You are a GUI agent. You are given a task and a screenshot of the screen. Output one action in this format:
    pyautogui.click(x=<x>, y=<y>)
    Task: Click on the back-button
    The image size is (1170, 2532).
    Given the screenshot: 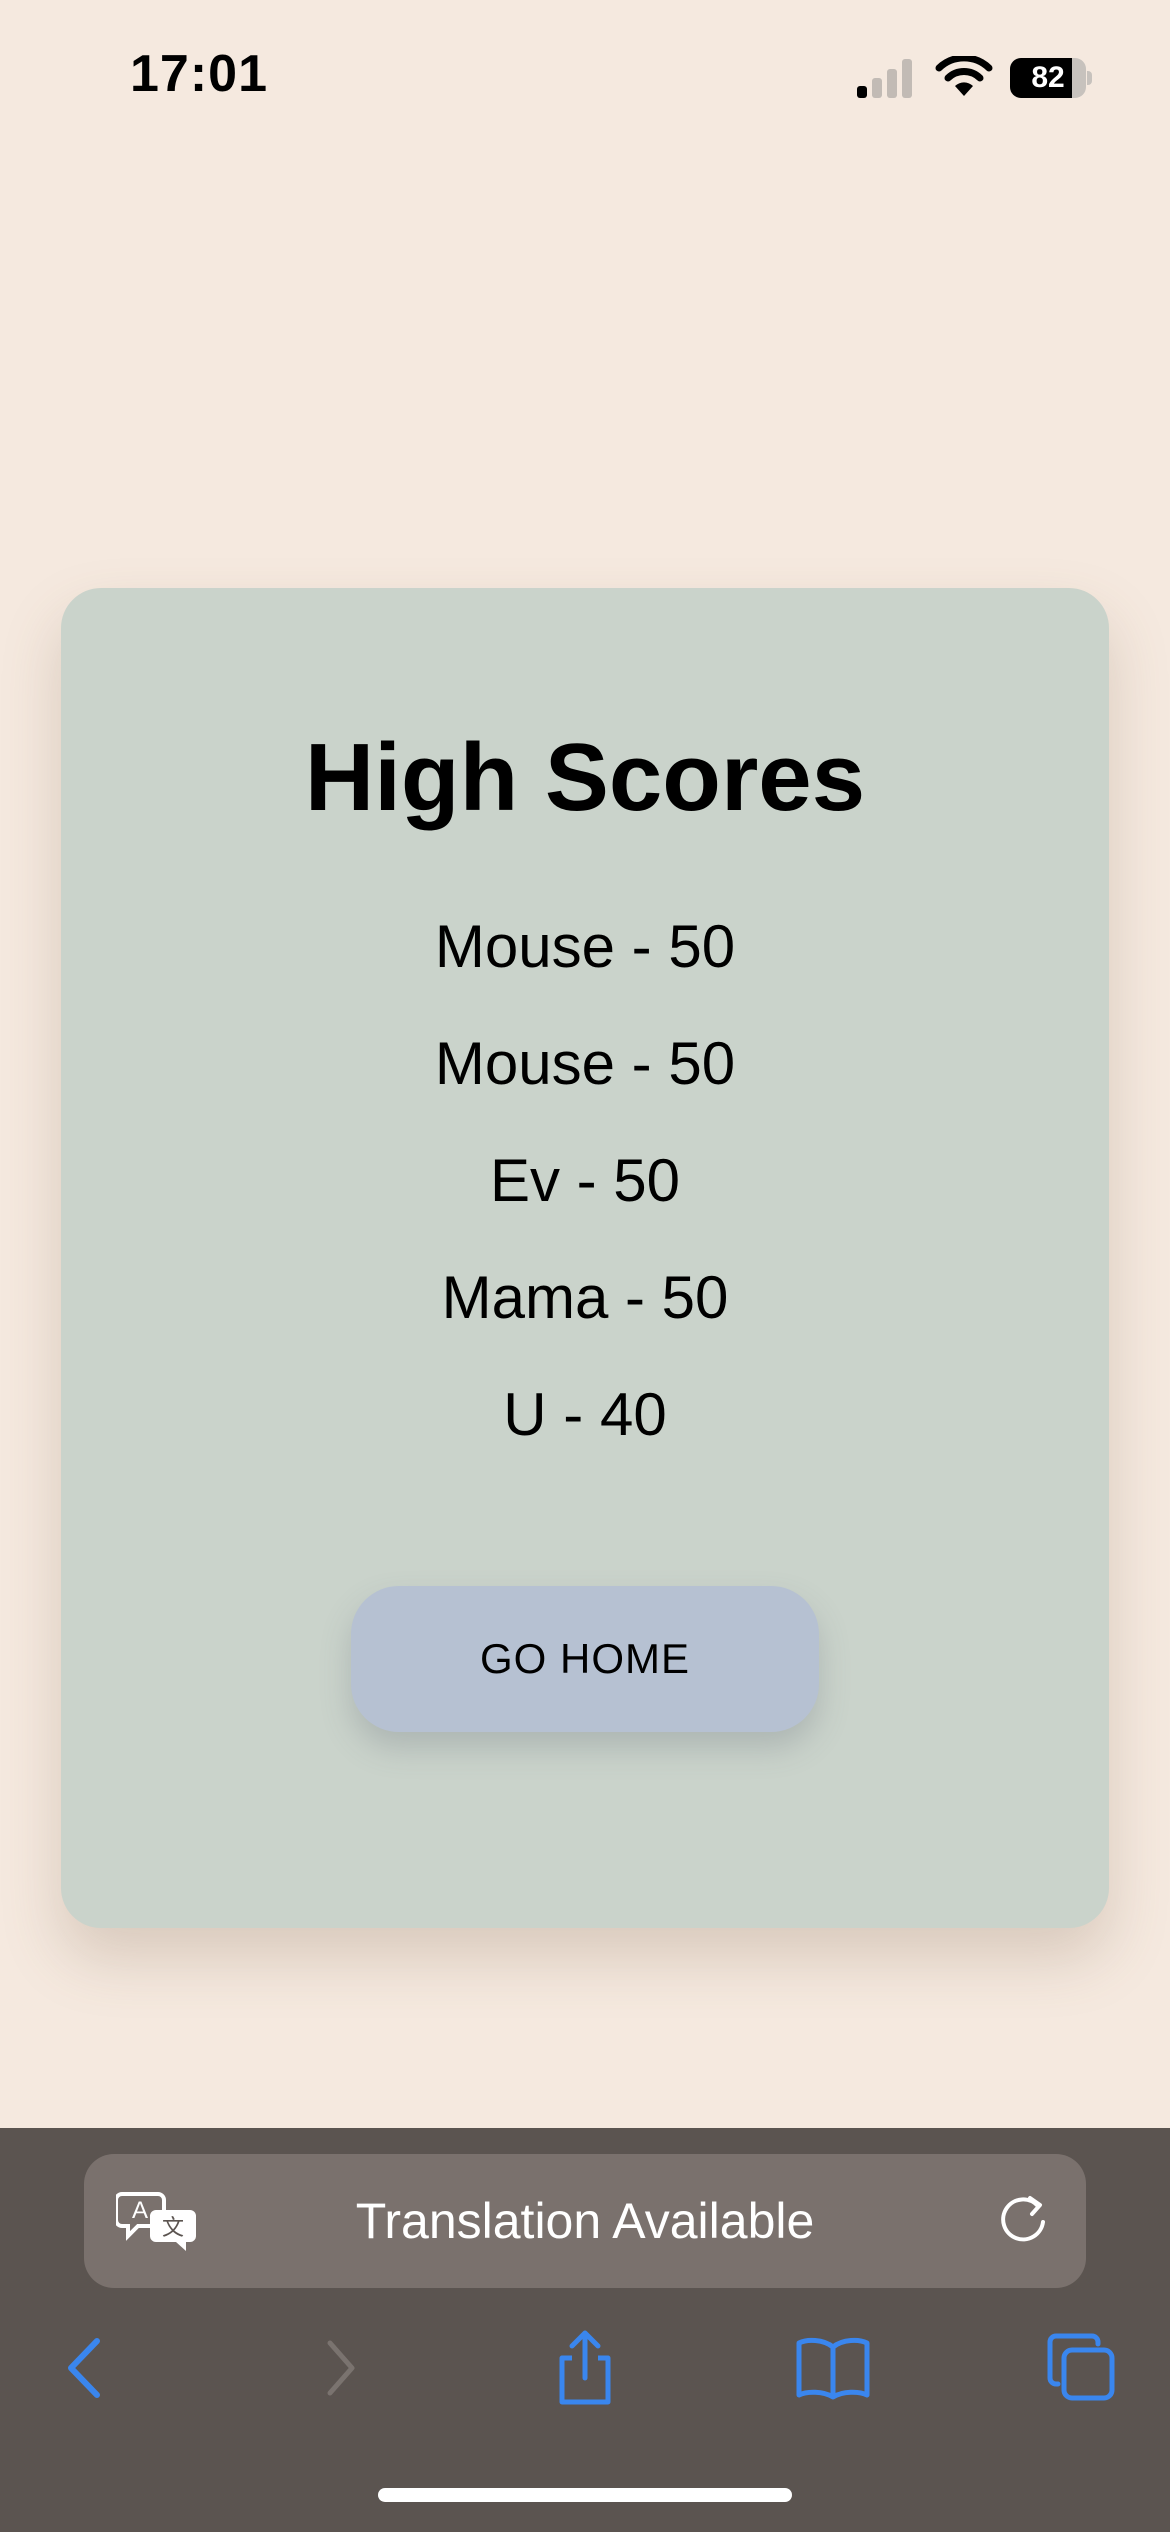 What is the action you would take?
    pyautogui.click(x=85, y=2368)
    